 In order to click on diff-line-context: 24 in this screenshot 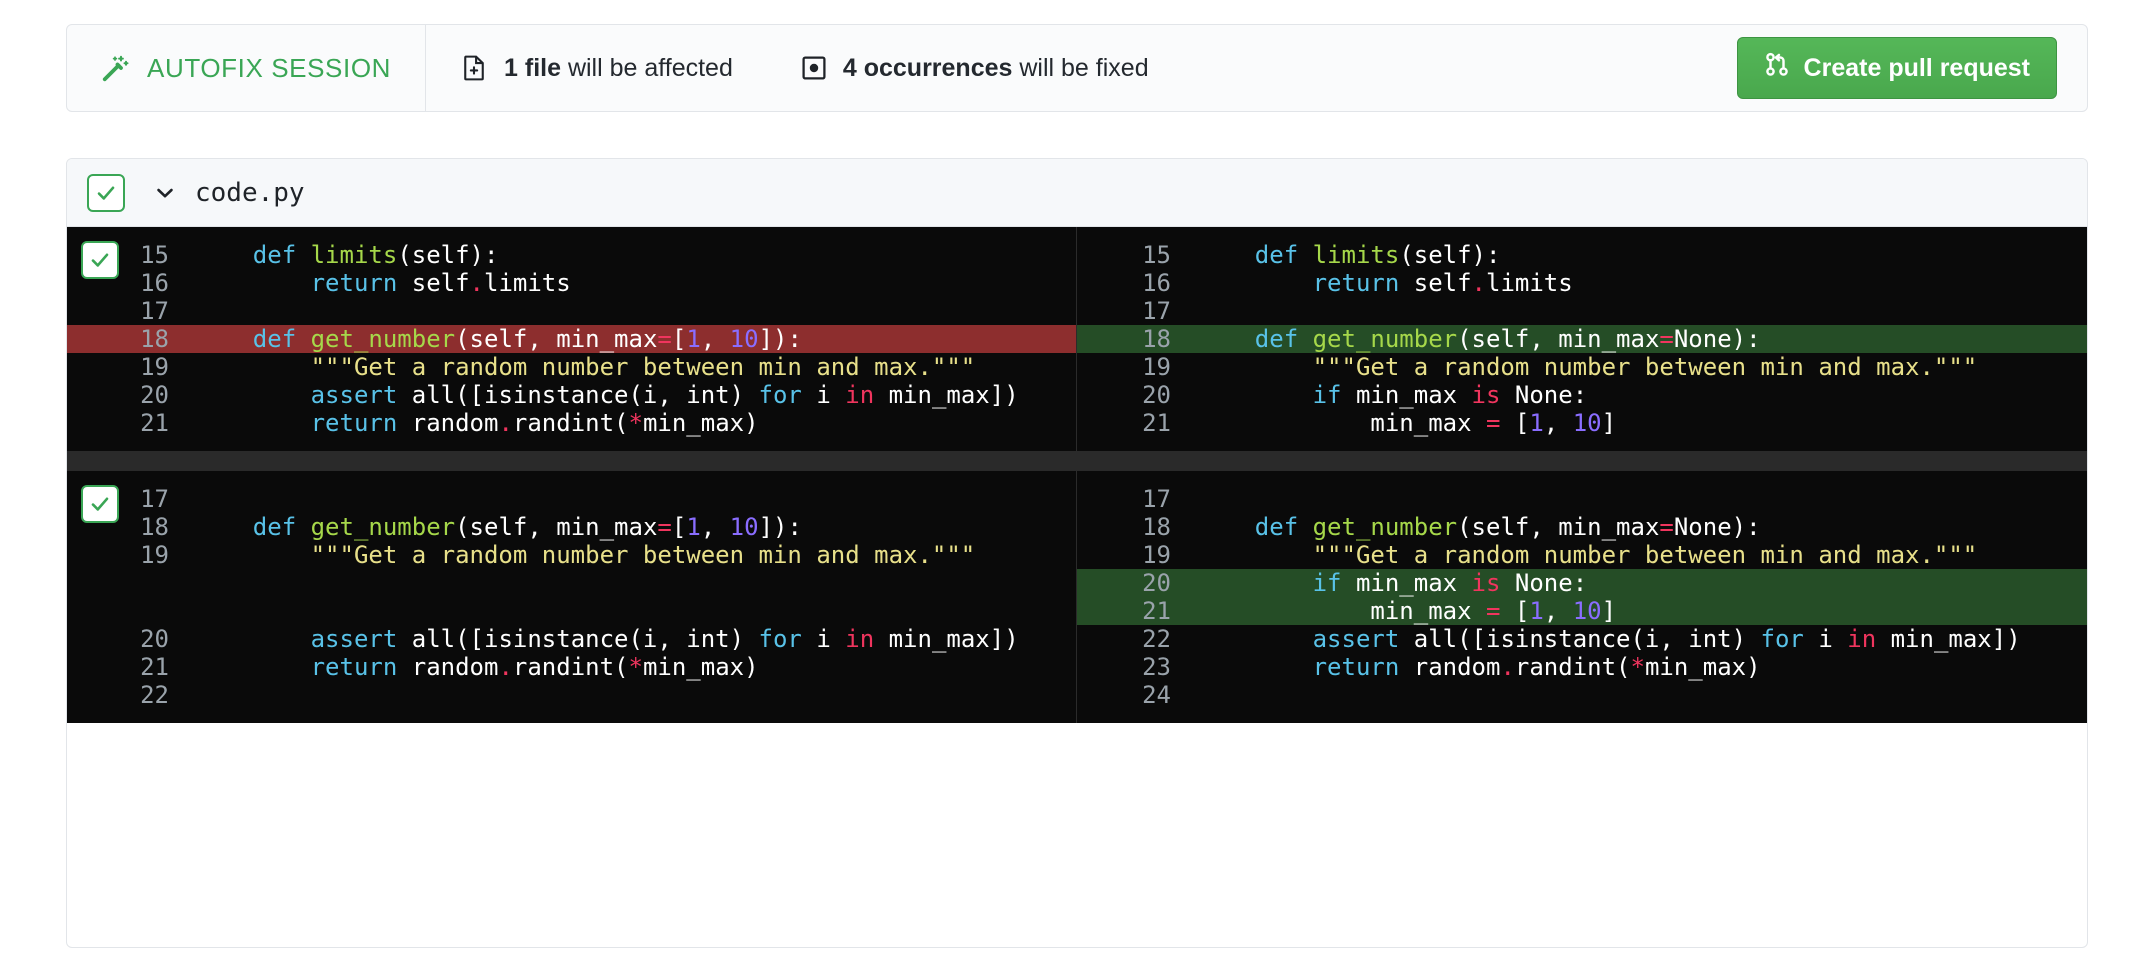, I will do `click(1582, 695)`.